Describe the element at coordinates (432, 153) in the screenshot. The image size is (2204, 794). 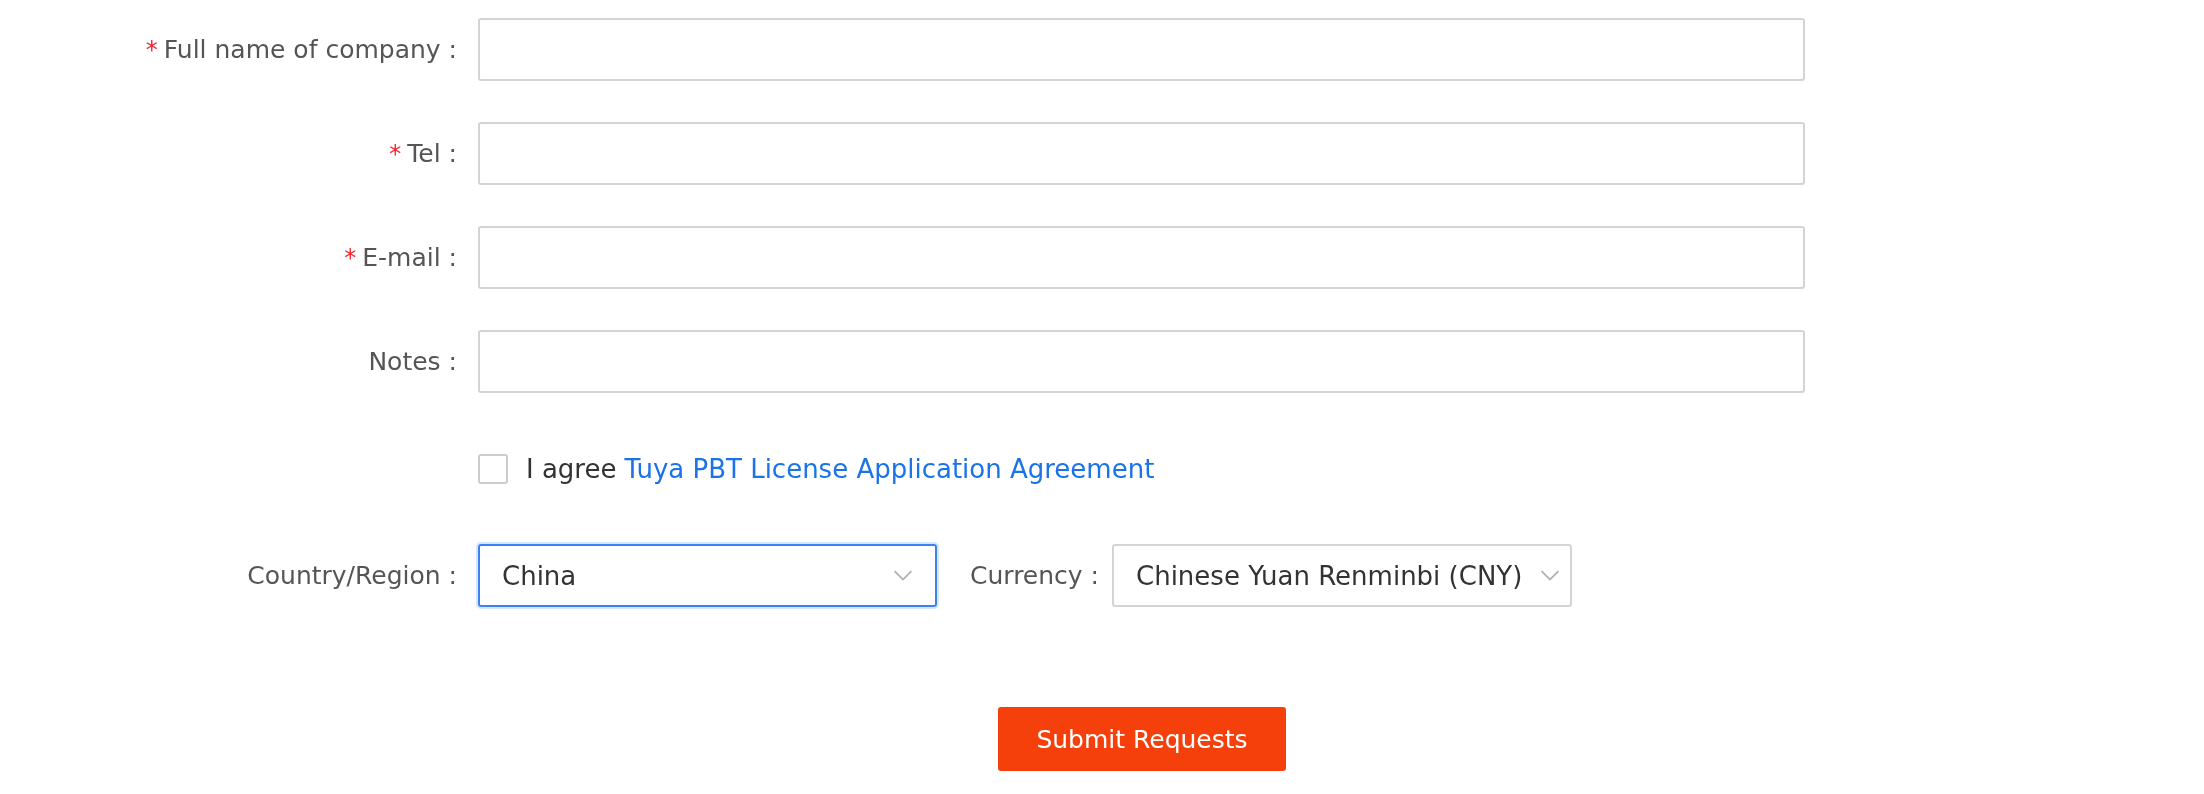
I see `field-label: Tel :` at that location.